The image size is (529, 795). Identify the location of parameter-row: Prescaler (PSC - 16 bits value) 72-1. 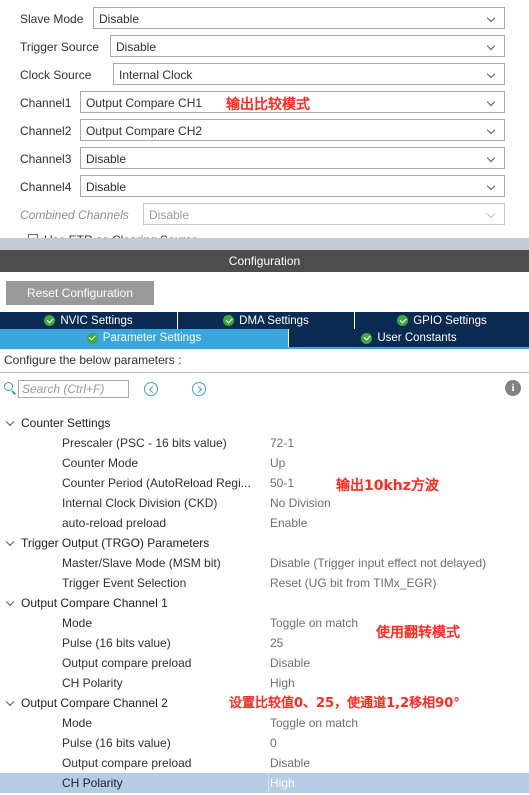
(264, 443).